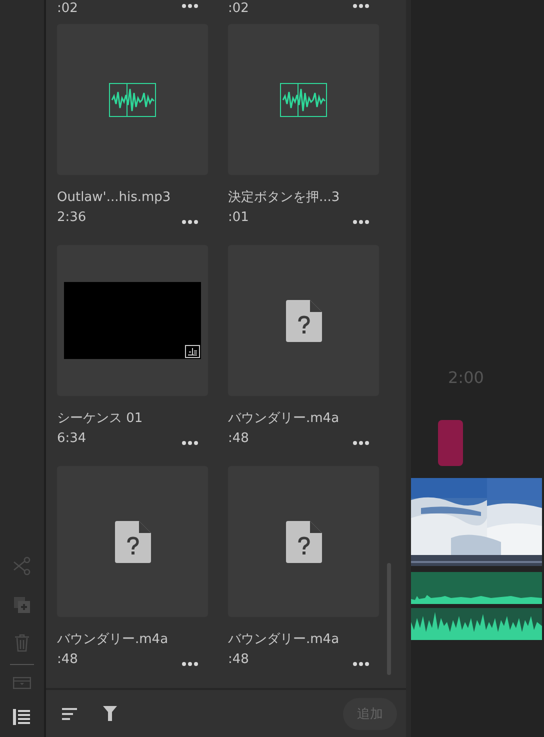 The height and width of the screenshot is (737, 544). Describe the element at coordinates (238, 218) in the screenshot. I see `clip-duration: :01` at that location.